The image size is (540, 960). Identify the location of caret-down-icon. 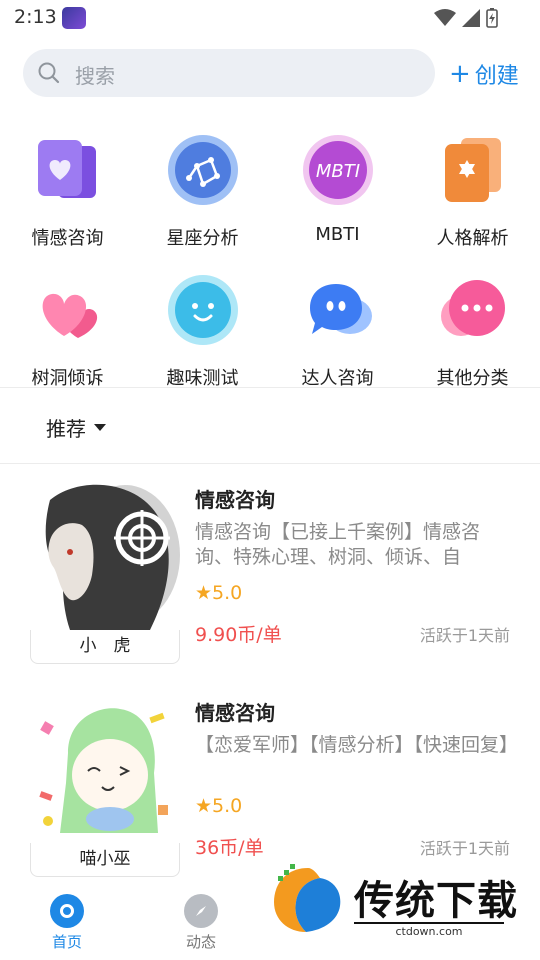
(100, 427).